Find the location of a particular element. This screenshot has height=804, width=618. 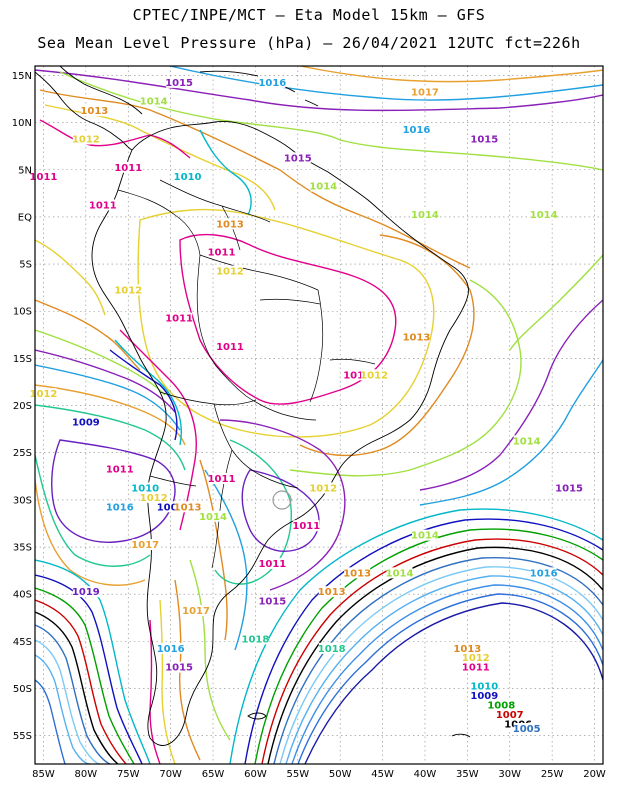

lon-tick-label: 35W is located at coordinates (467, 774).